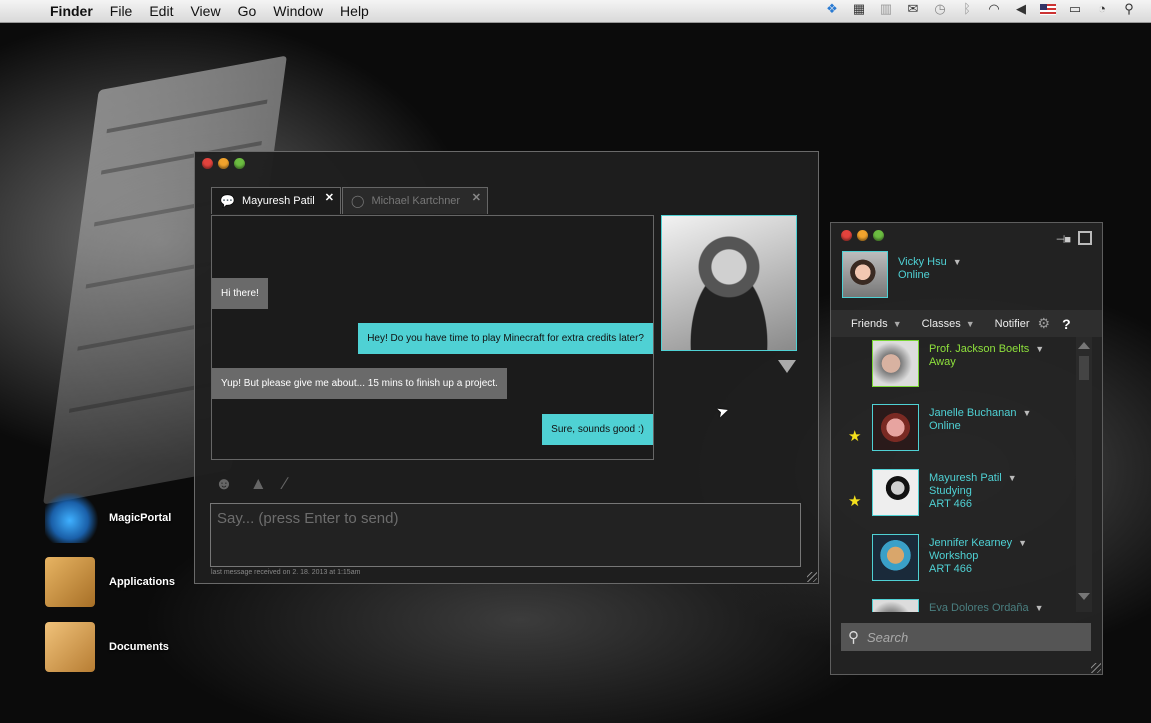 This screenshot has width=1151, height=723. What do you see at coordinates (205, 11) in the screenshot?
I see `menu-view: View` at bounding box center [205, 11].